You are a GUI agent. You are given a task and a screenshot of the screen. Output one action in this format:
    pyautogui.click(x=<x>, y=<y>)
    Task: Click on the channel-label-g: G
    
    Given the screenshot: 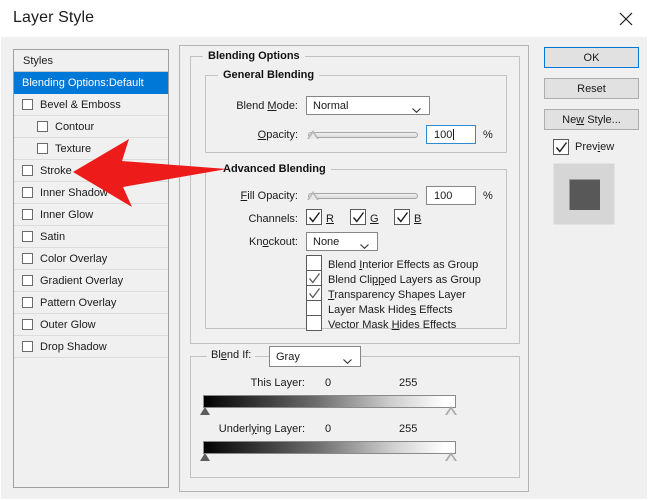 What is the action you would take?
    pyautogui.click(x=374, y=219)
    